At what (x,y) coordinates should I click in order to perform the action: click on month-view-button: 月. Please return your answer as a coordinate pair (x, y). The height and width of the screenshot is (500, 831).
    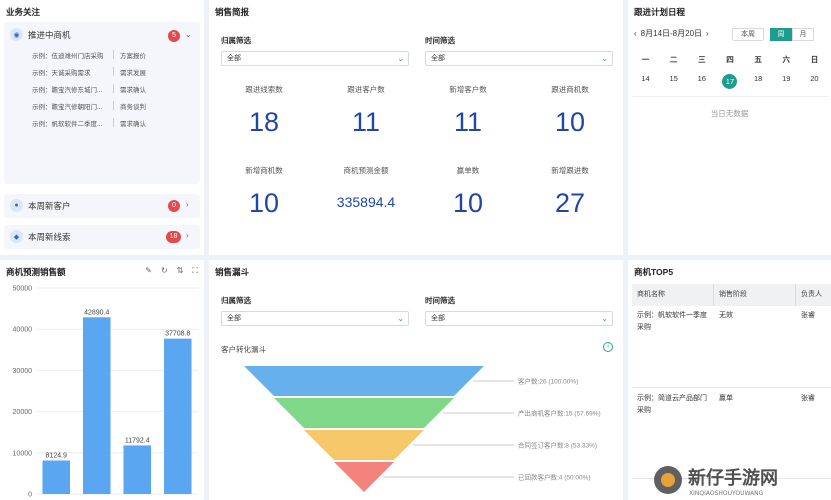
    Looking at the image, I should click on (803, 34).